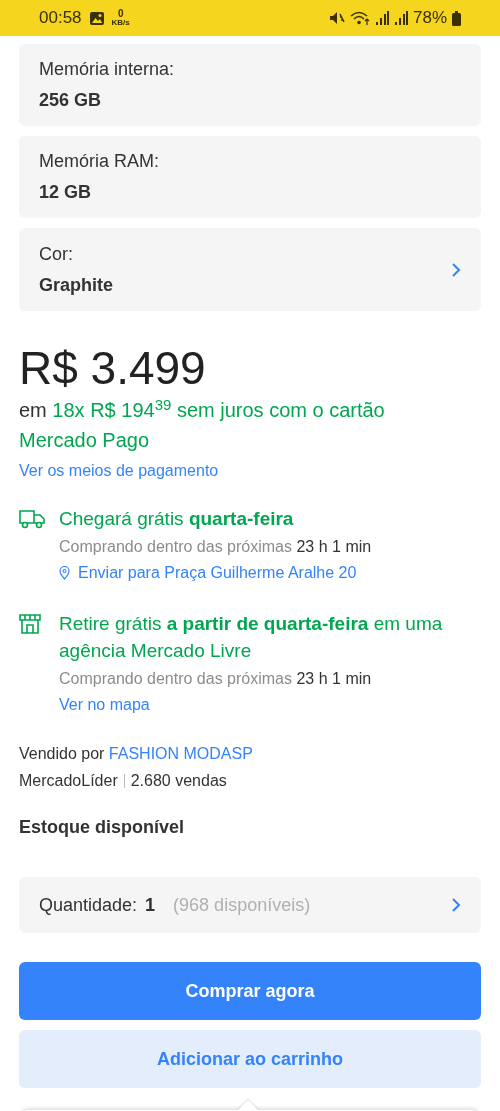  What do you see at coordinates (250, 1059) in the screenshot?
I see `add-to-cart-button: Adicionar ao carrinho` at bounding box center [250, 1059].